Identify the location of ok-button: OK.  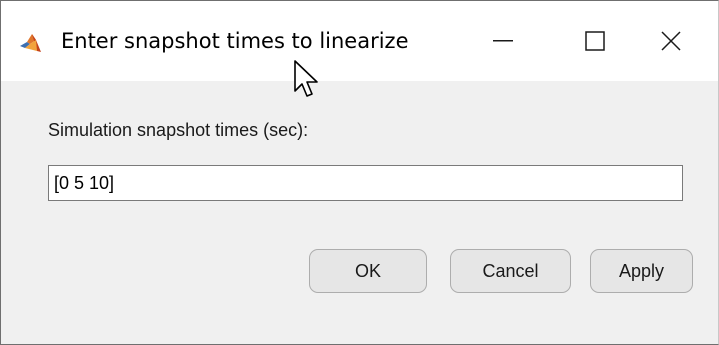
(368, 271).